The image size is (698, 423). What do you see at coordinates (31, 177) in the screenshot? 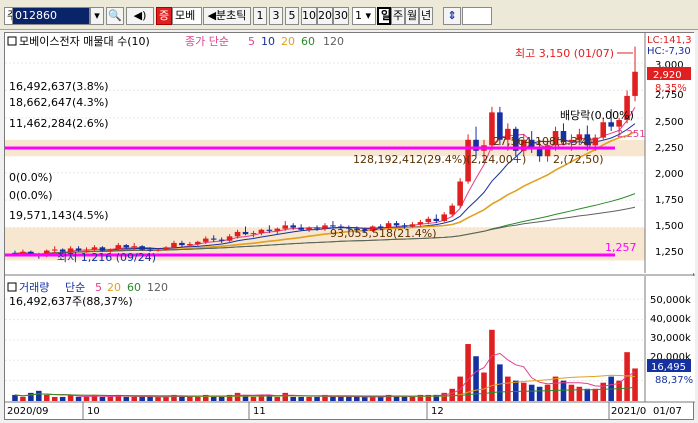
I see `vp-label-3: 0(0.0%)` at bounding box center [31, 177].